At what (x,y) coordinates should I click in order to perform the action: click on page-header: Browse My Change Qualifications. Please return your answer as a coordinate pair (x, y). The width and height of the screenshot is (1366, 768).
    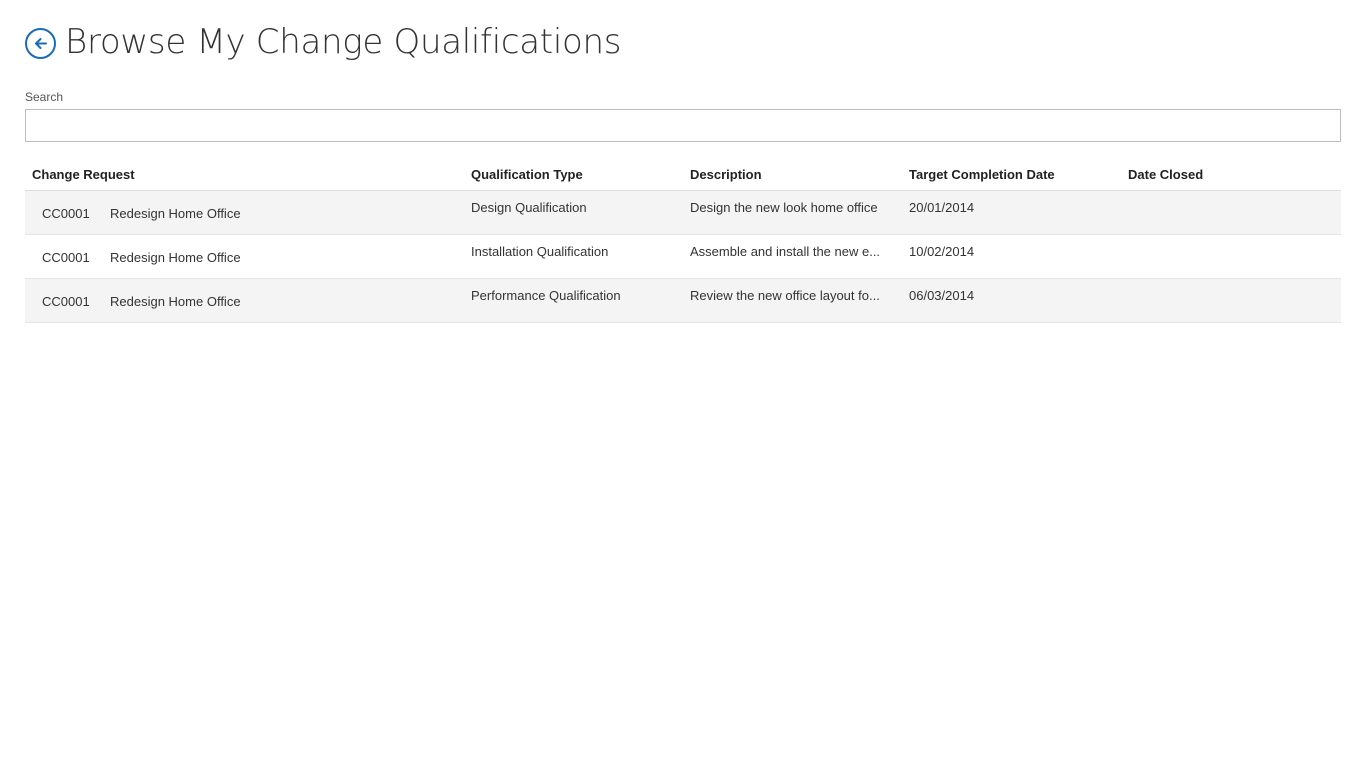
    Looking at the image, I should click on (323, 42).